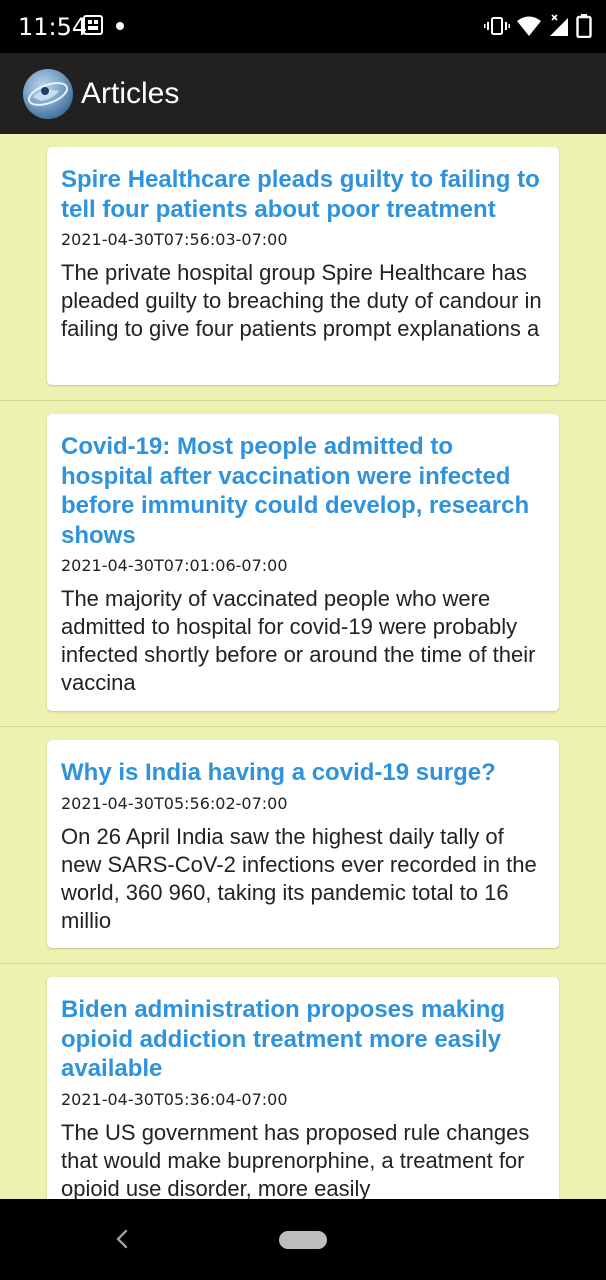 This screenshot has width=606, height=1280. I want to click on status-time: 11:54, so click(53, 27).